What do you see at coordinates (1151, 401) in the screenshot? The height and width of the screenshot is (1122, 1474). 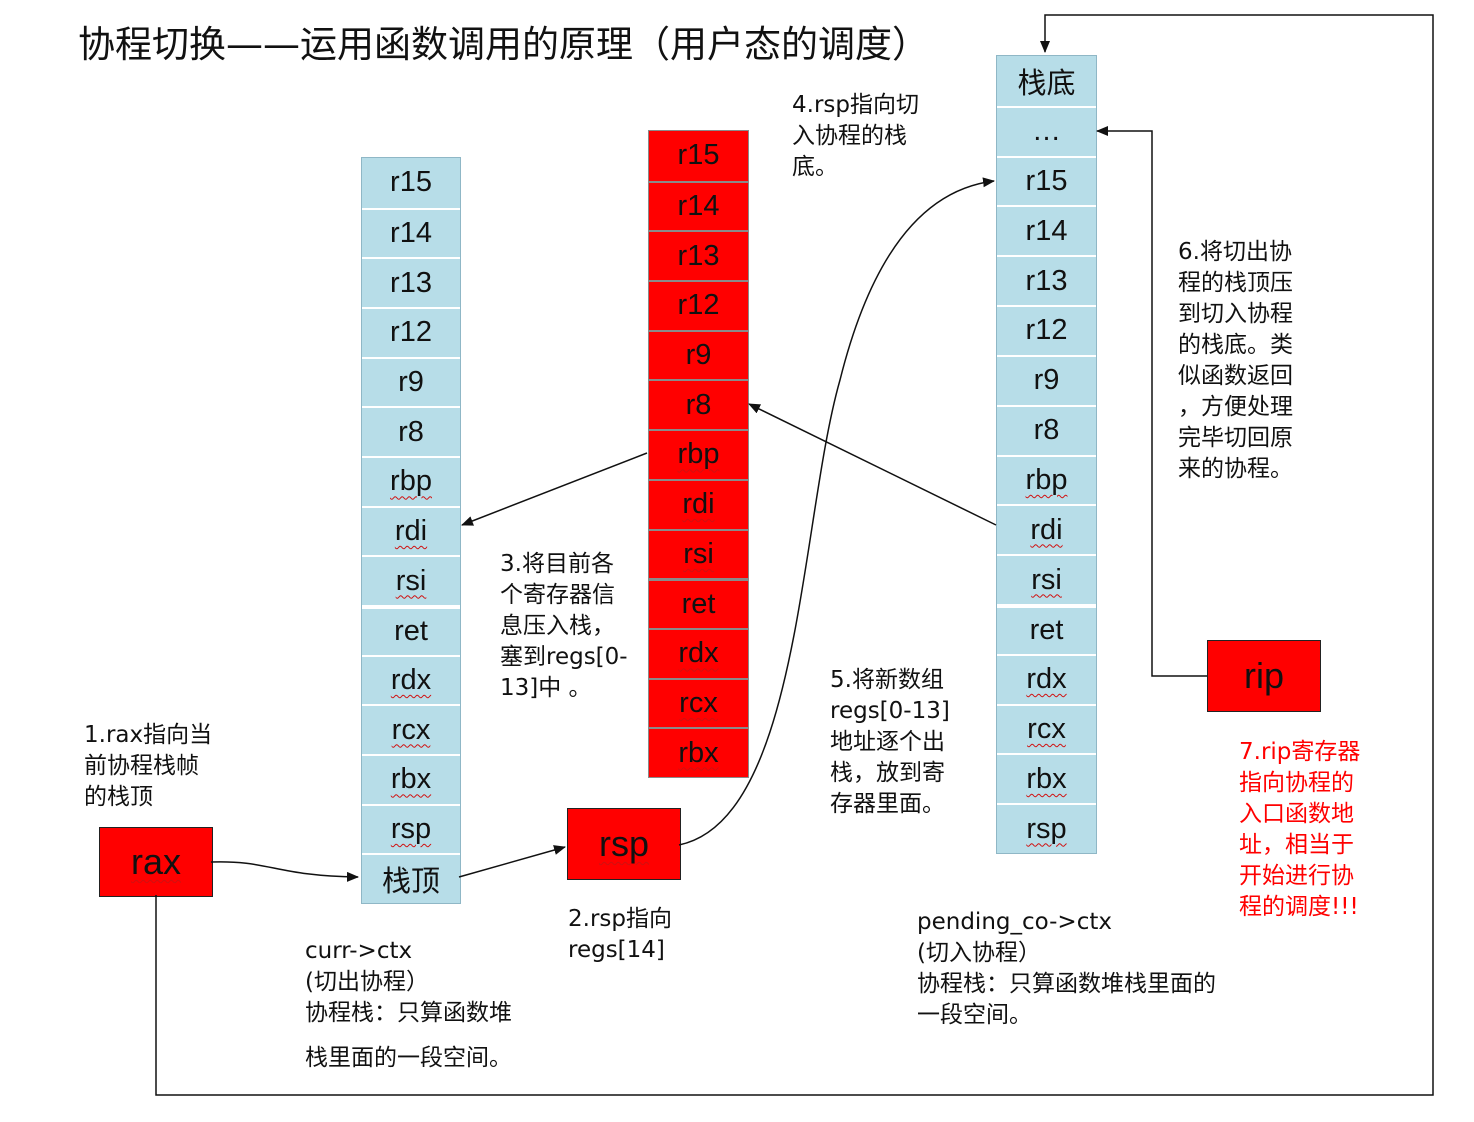 I see `arrow-rip-to-pending-stack` at bounding box center [1151, 401].